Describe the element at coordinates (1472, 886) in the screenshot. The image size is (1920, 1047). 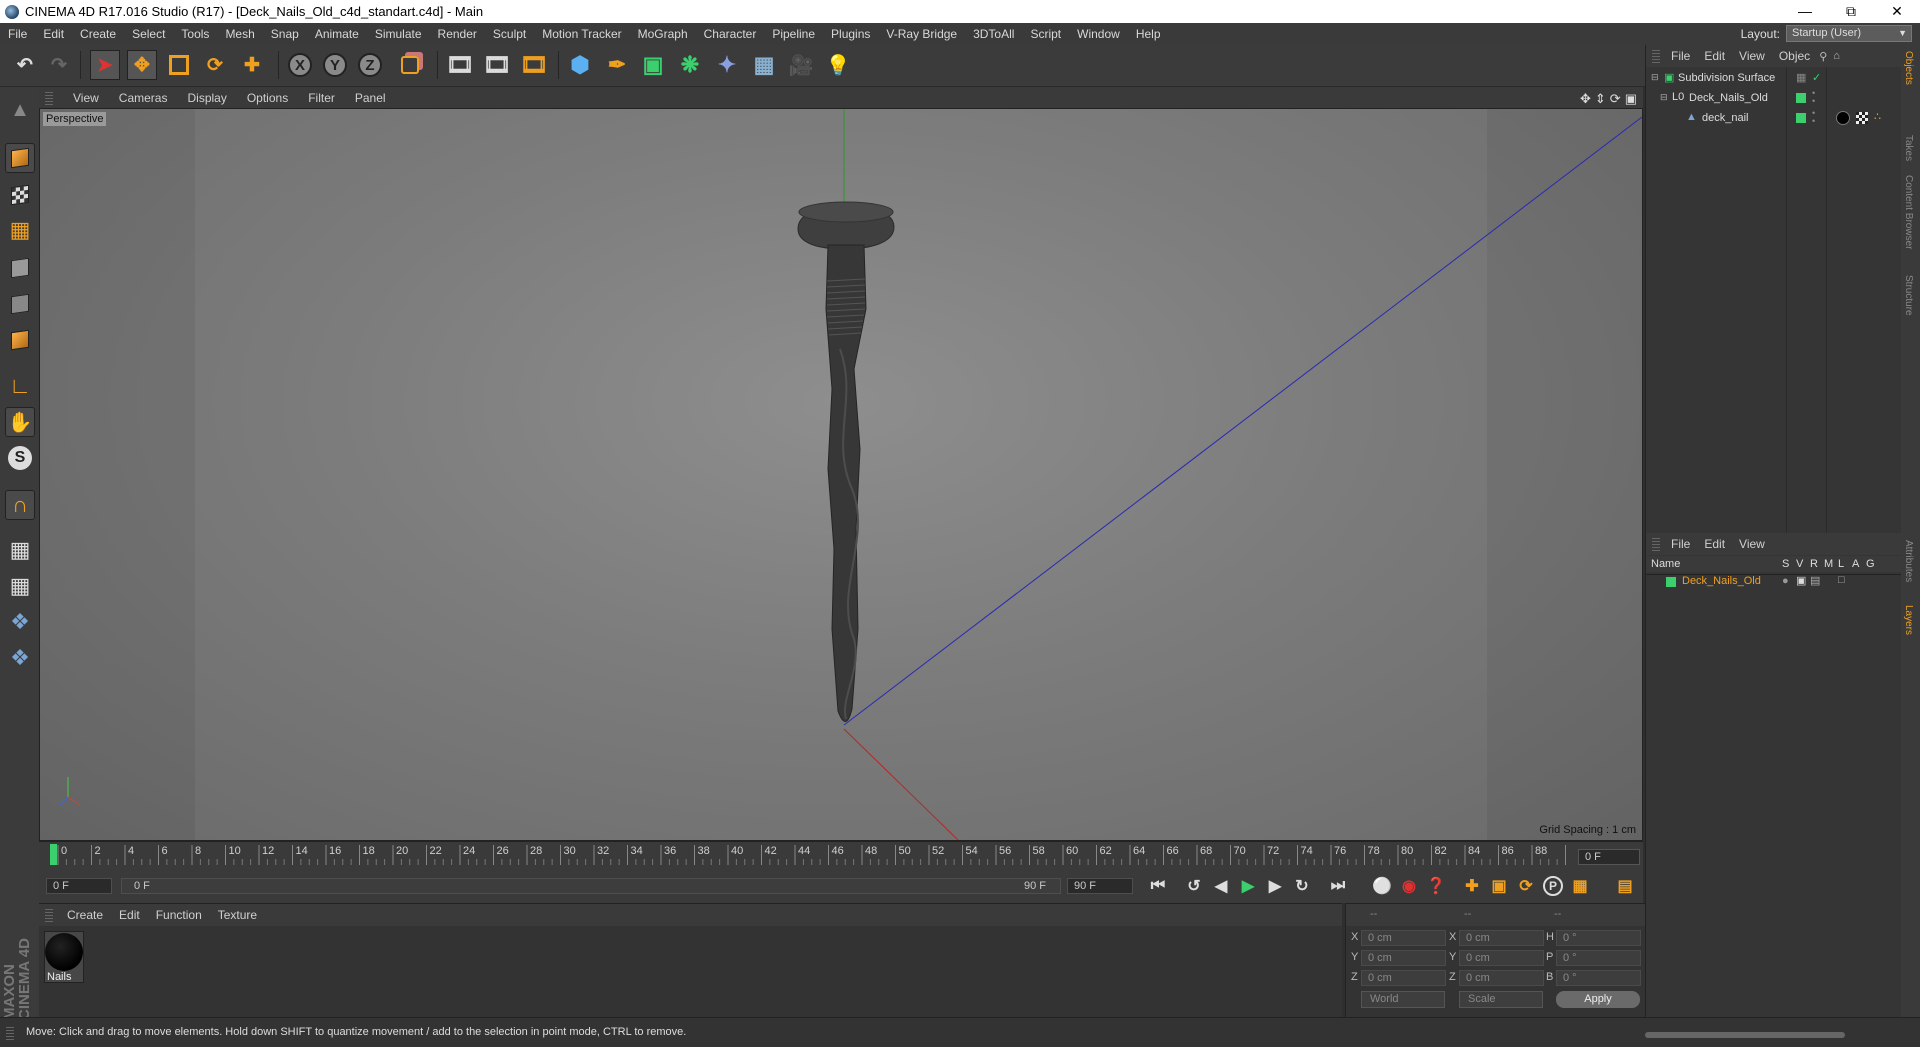
I see `key-position-icon: ✚` at that location.